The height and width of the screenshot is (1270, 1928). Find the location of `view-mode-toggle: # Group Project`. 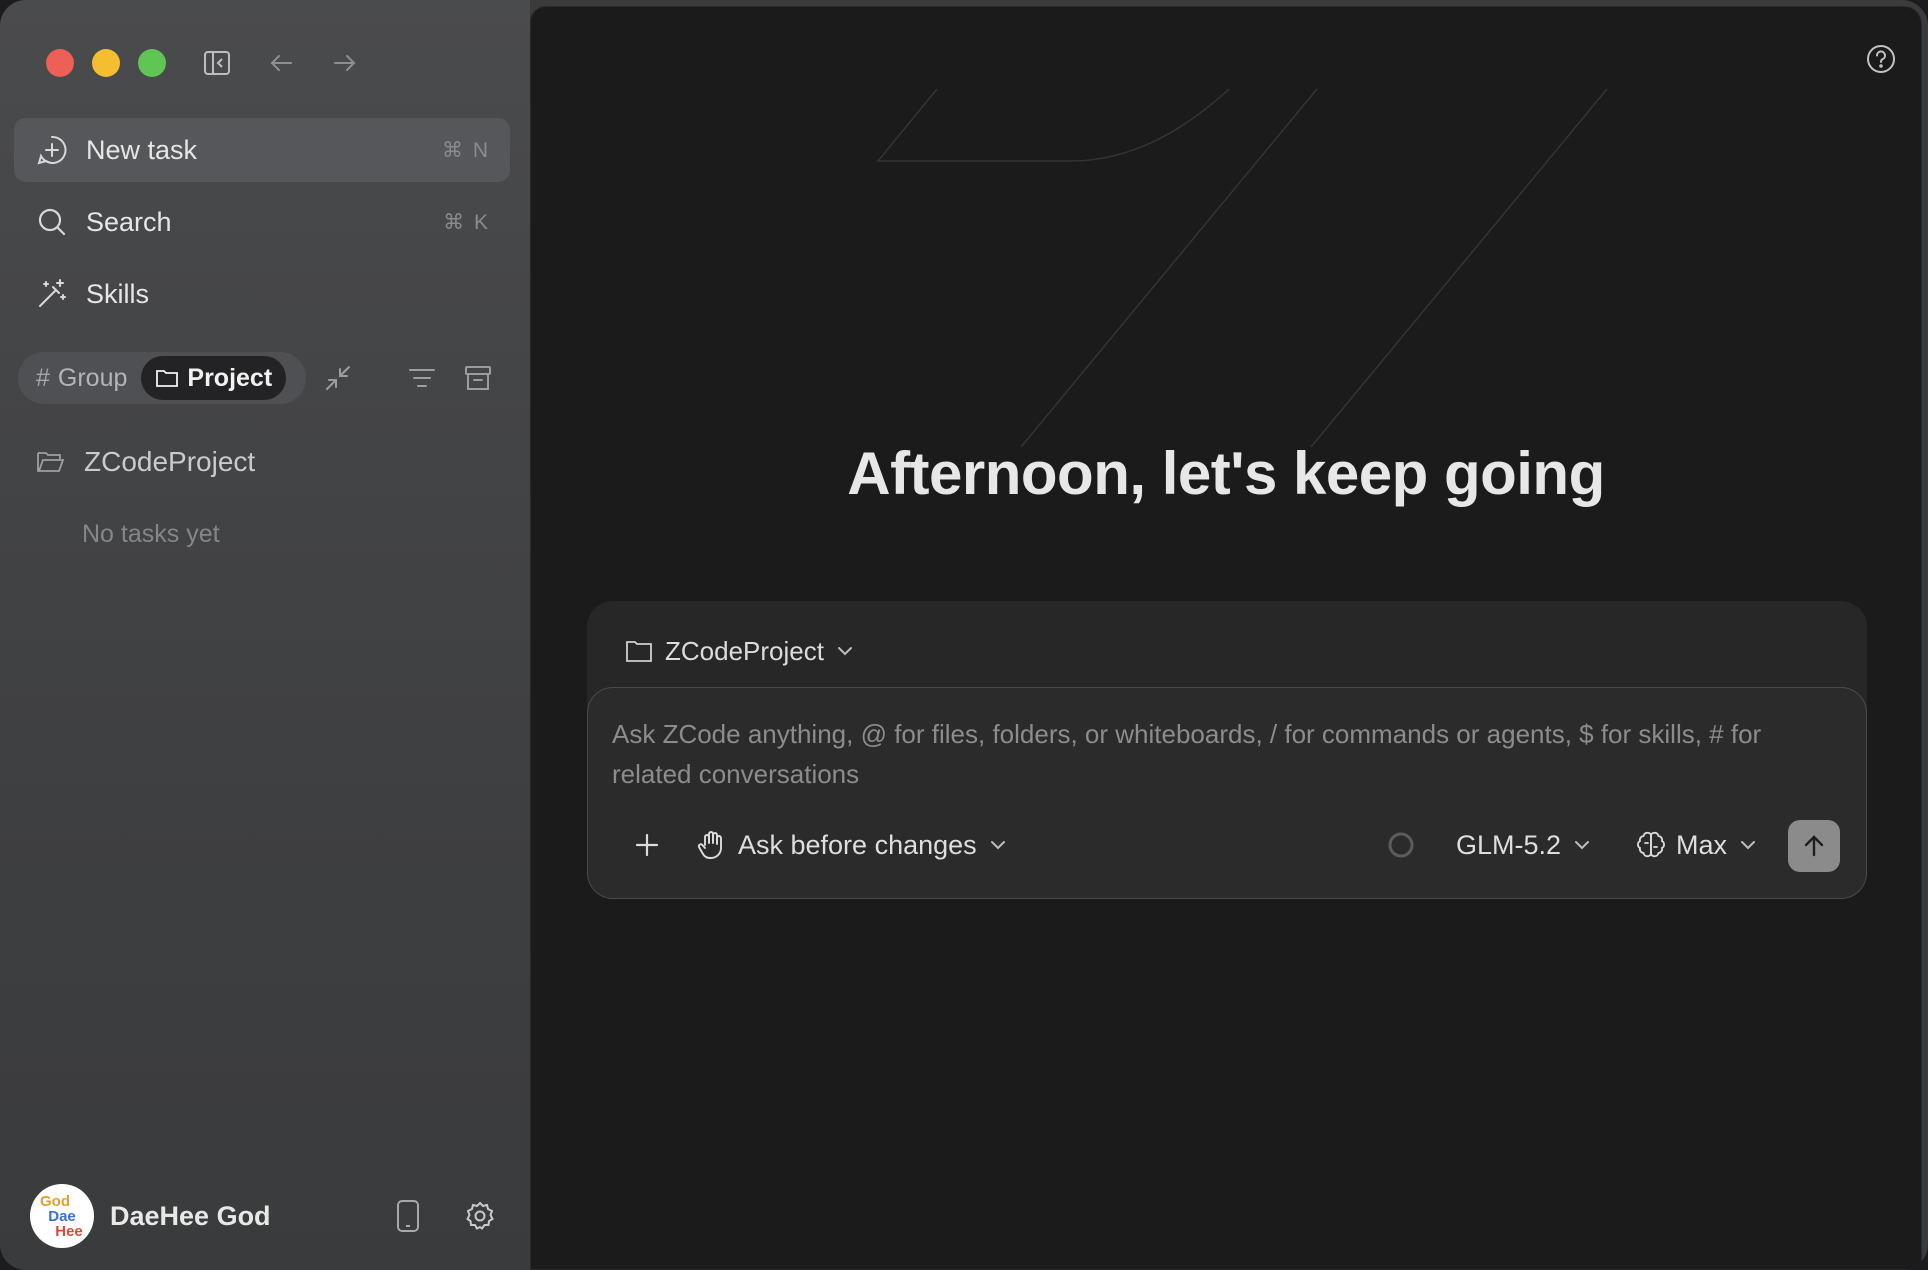

view-mode-toggle: # Group Project is located at coordinates (162, 378).